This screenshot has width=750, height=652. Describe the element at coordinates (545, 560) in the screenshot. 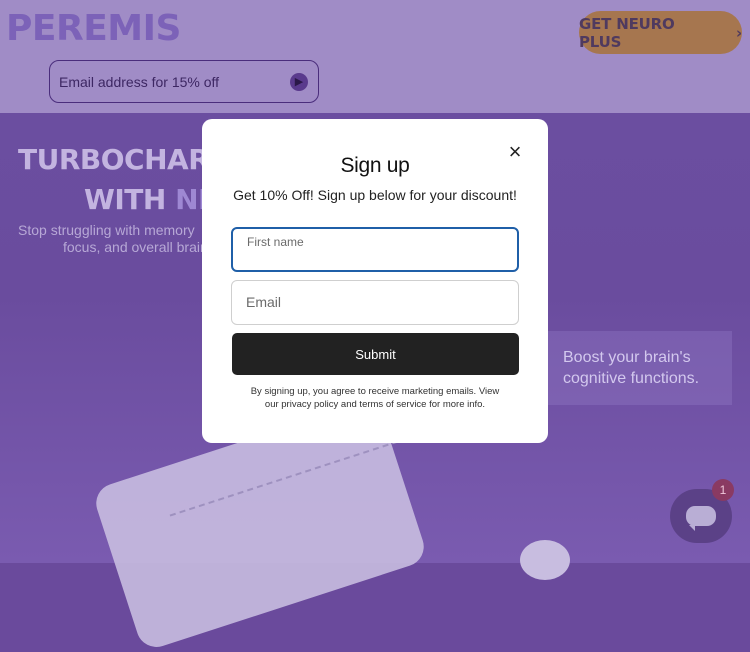

I see `product-capsule-image` at that location.